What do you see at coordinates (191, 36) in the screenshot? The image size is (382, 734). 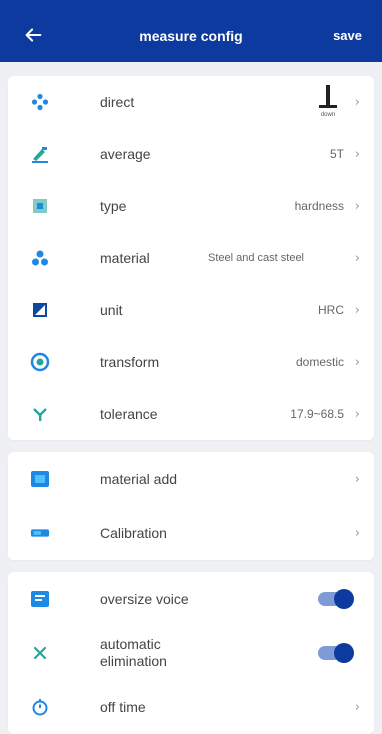 I see `page-title: measure config` at bounding box center [191, 36].